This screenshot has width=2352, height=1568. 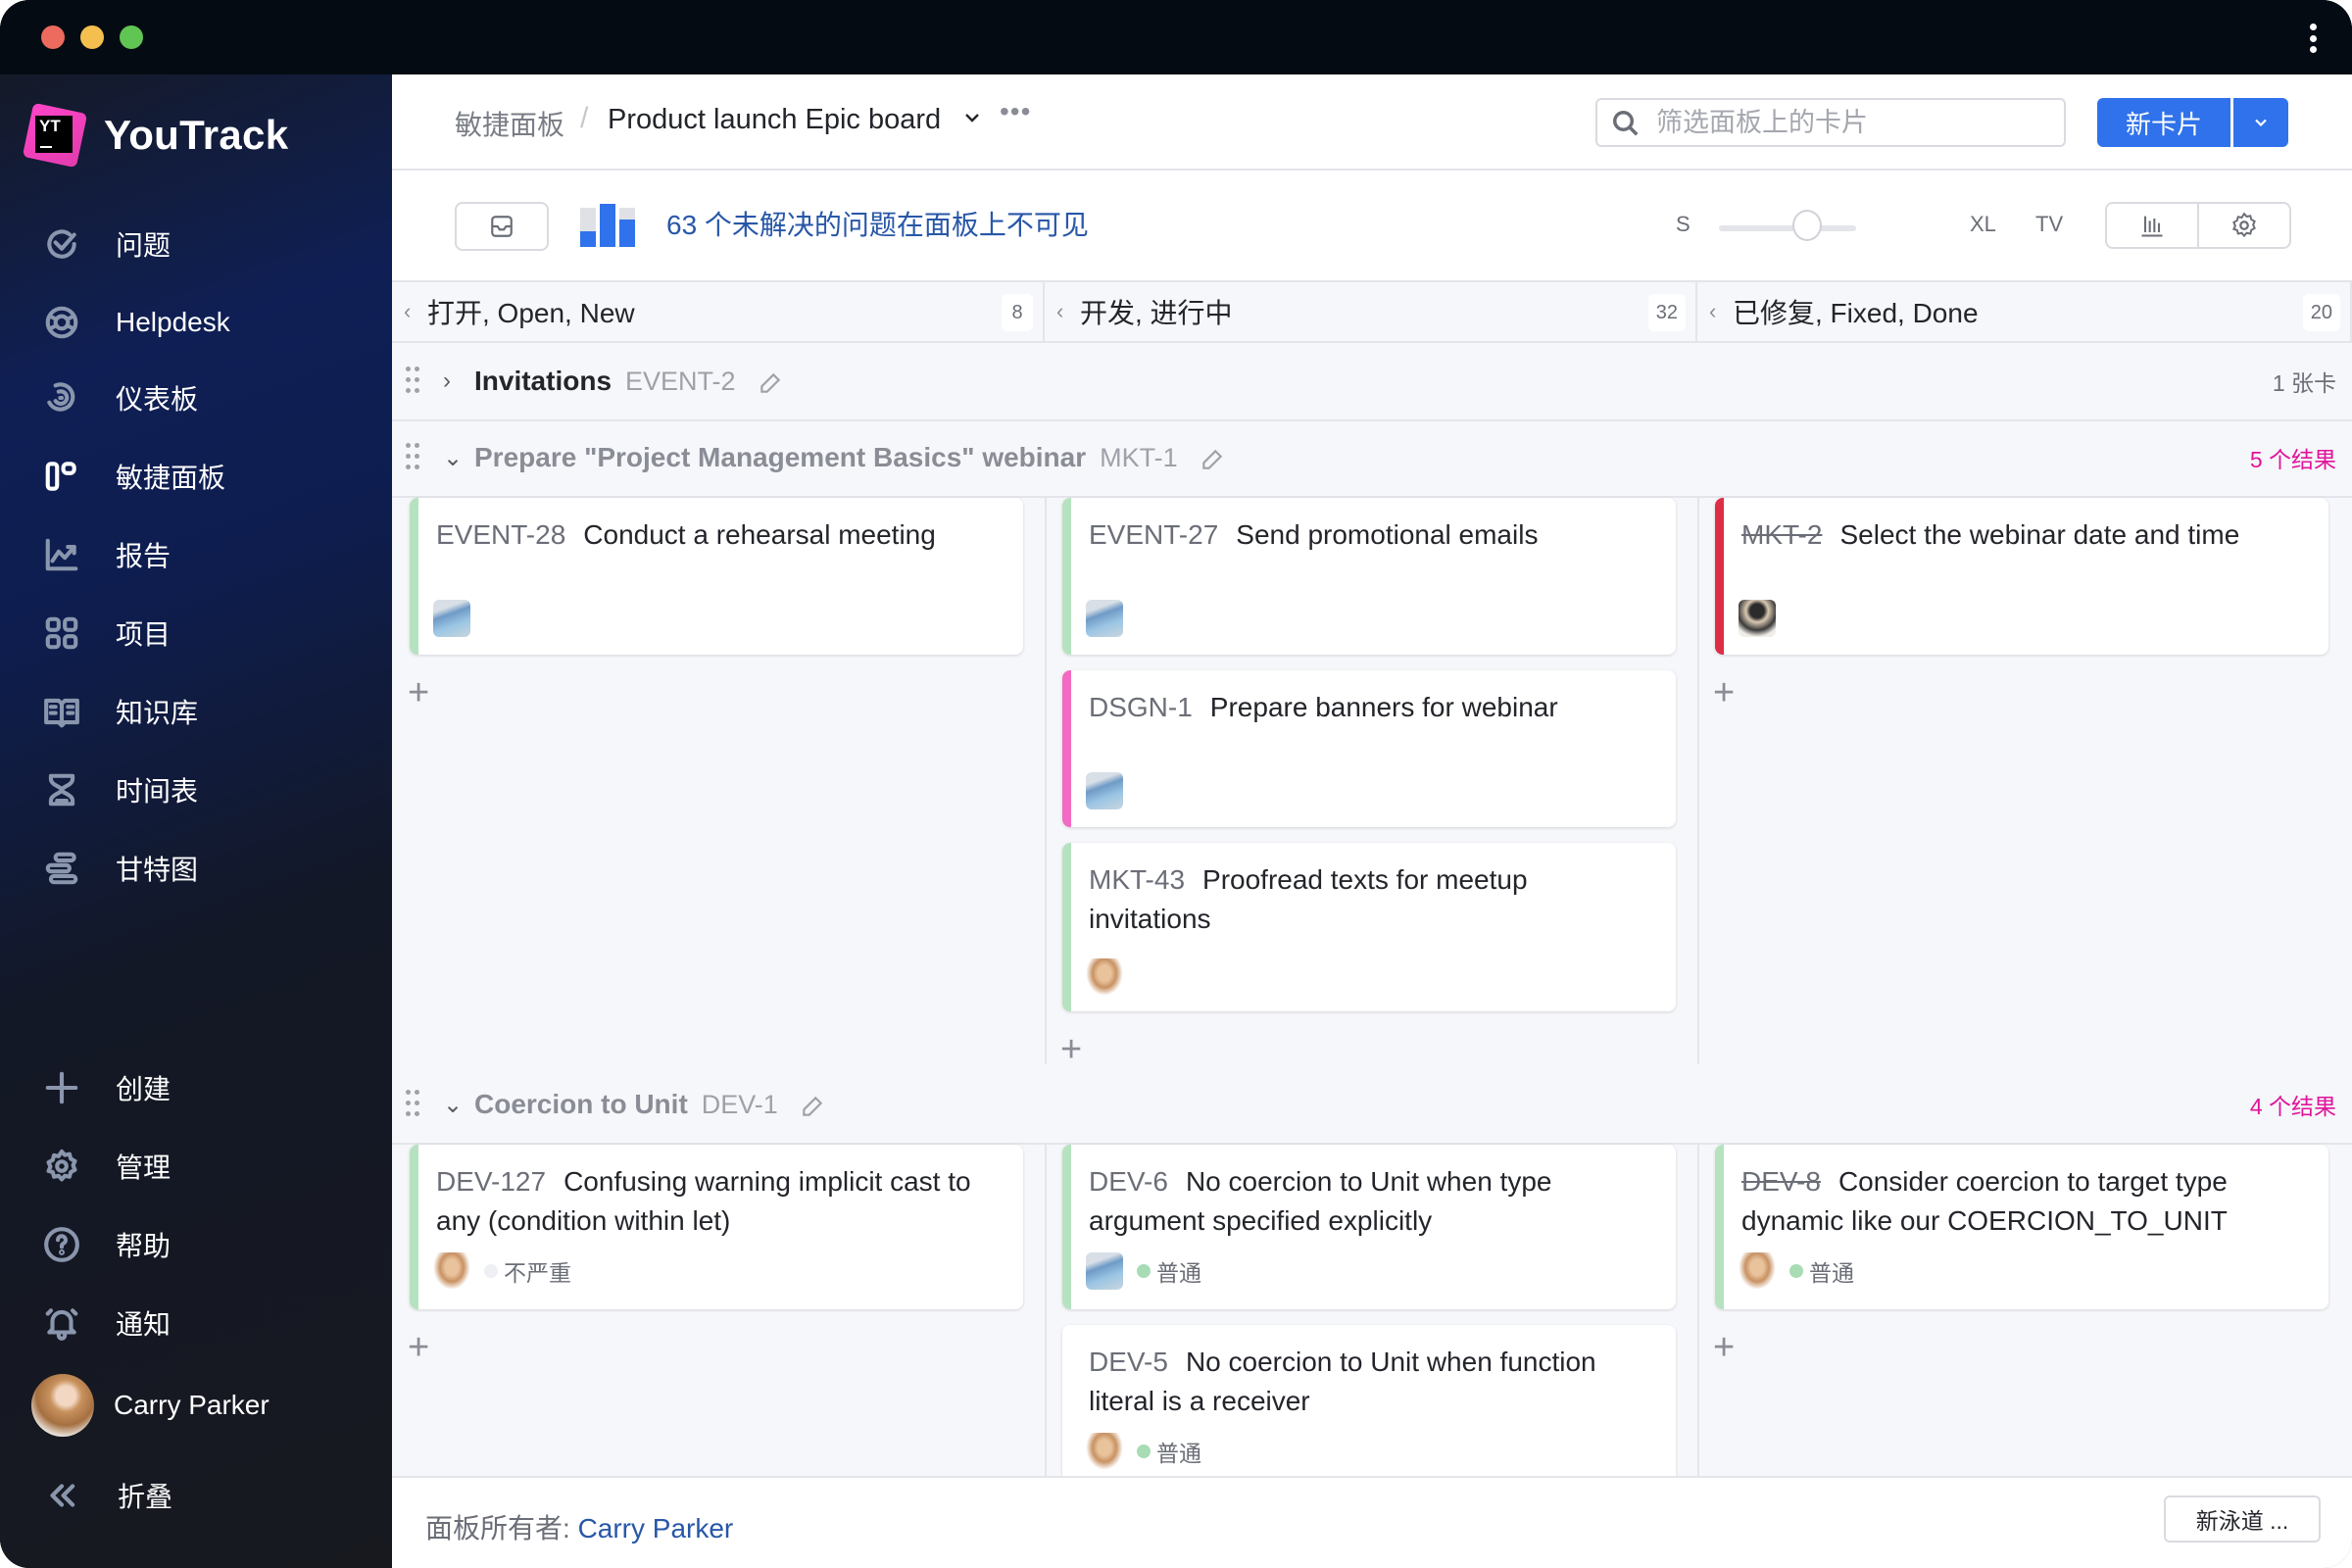 What do you see at coordinates (196, 1323) in the screenshot?
I see `sidebar-item-bell: 通知` at bounding box center [196, 1323].